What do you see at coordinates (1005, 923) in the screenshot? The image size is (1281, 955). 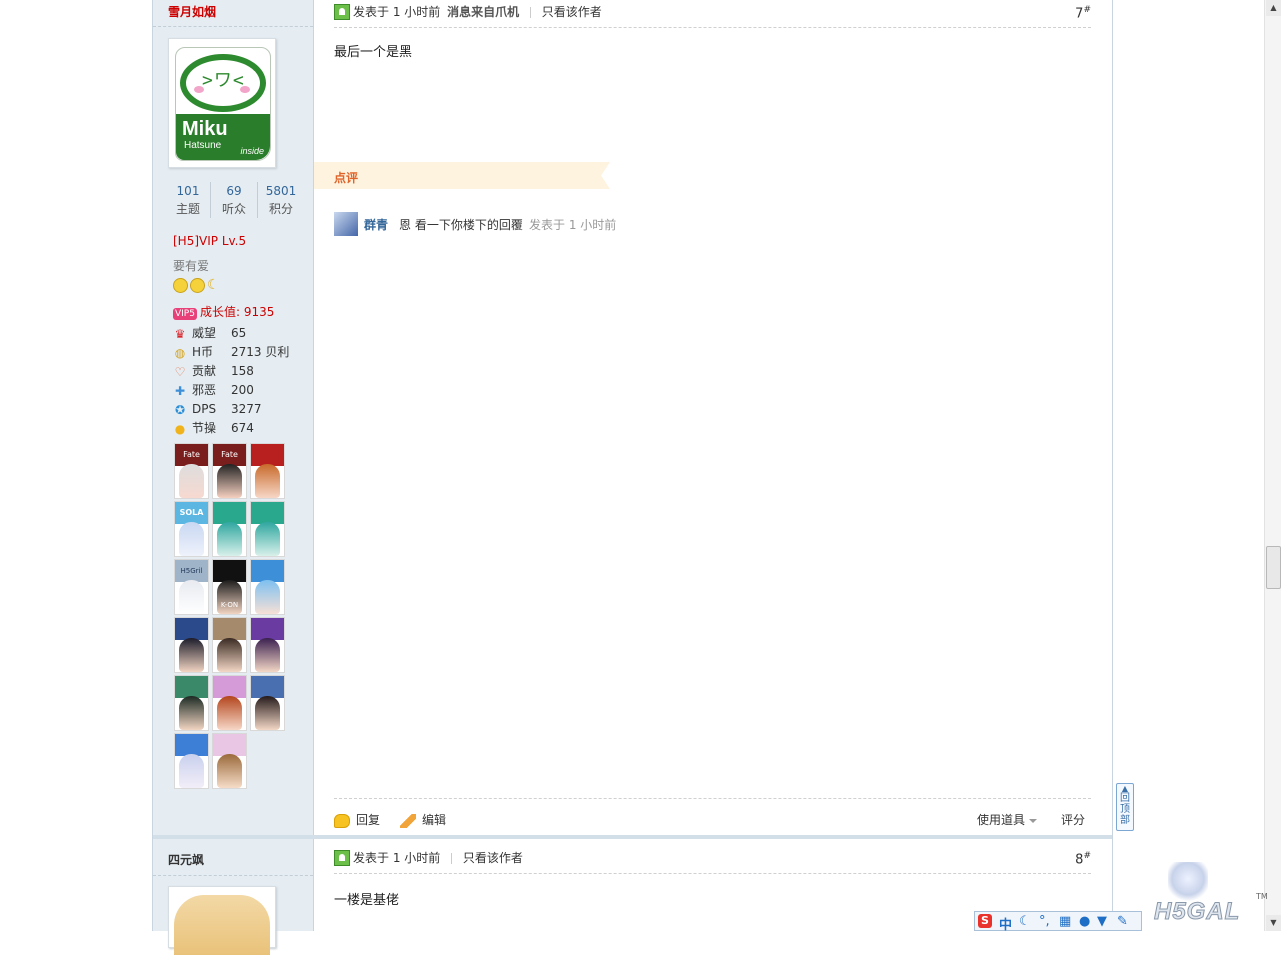 I see `ime-mode-toggle: 中` at bounding box center [1005, 923].